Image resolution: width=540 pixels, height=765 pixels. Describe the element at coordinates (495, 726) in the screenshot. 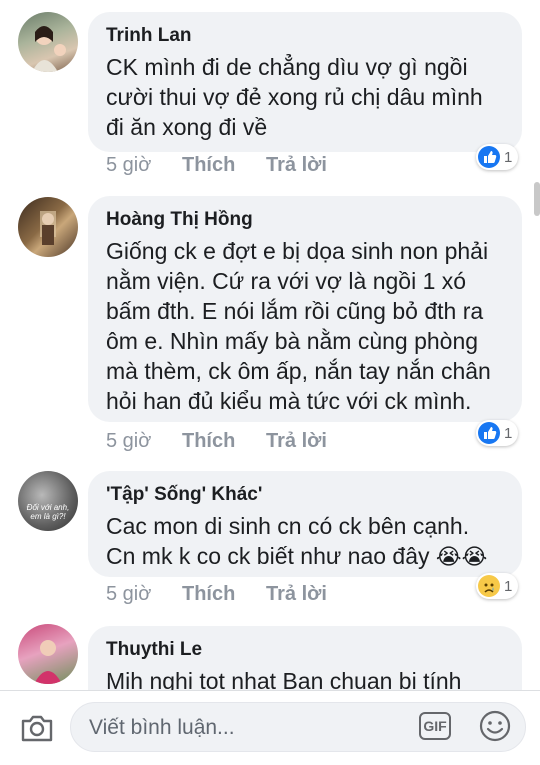

I see `emoji-icon` at that location.